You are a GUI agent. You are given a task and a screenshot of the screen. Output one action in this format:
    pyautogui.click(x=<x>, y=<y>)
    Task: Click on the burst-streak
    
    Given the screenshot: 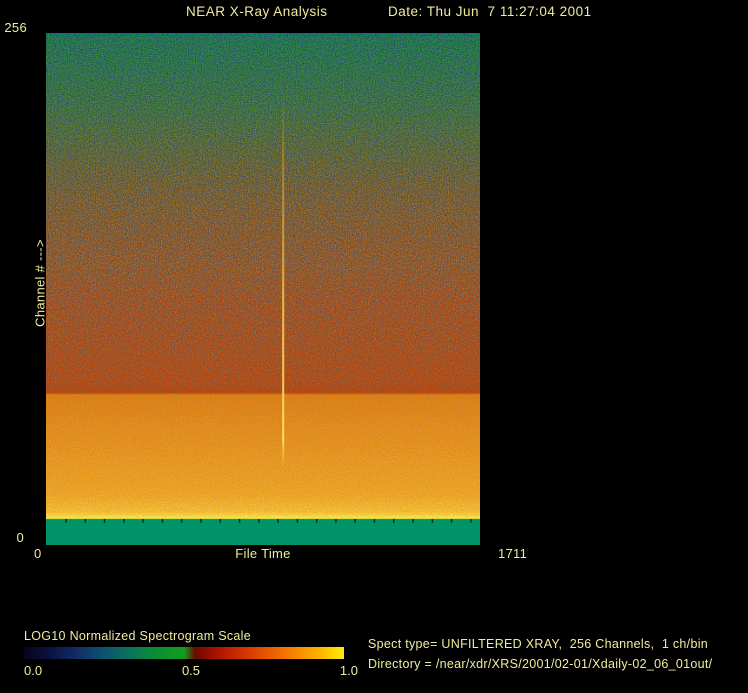 What is the action you would take?
    pyautogui.click(x=283, y=277)
    